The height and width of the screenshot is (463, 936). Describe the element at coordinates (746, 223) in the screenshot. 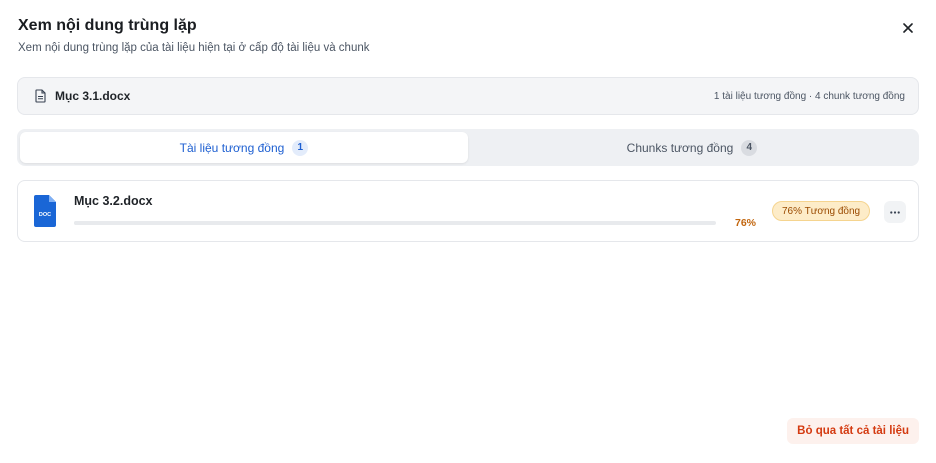

I see `similarity-percent: 76%` at that location.